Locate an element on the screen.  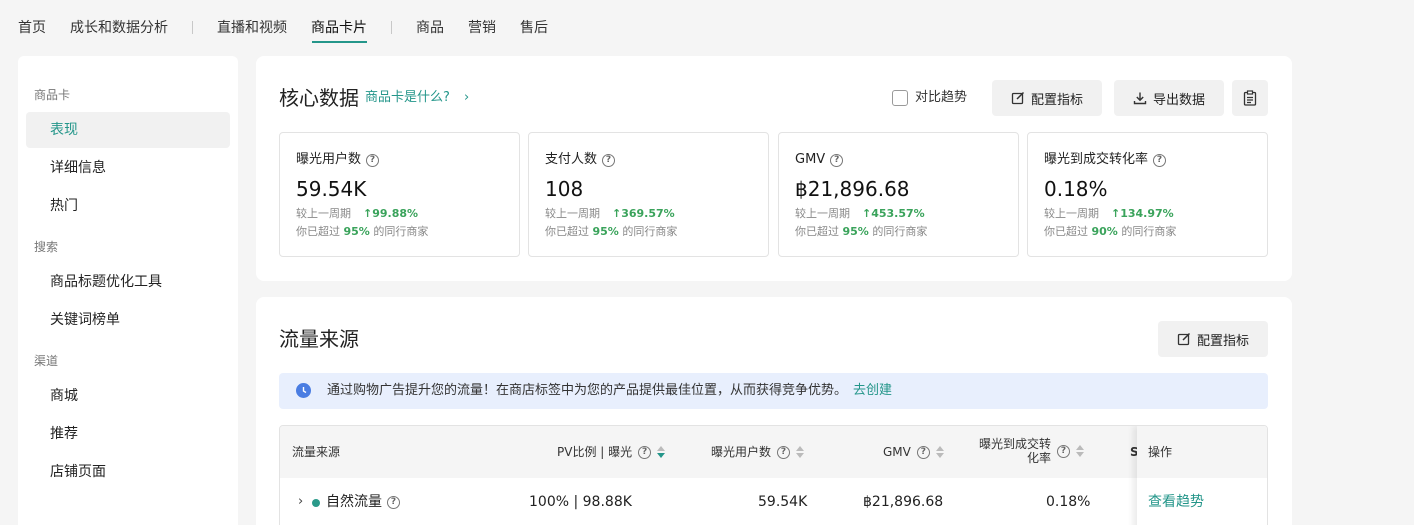
what-is-product-card-link: 商品卡是什么? › is located at coordinates (417, 98).